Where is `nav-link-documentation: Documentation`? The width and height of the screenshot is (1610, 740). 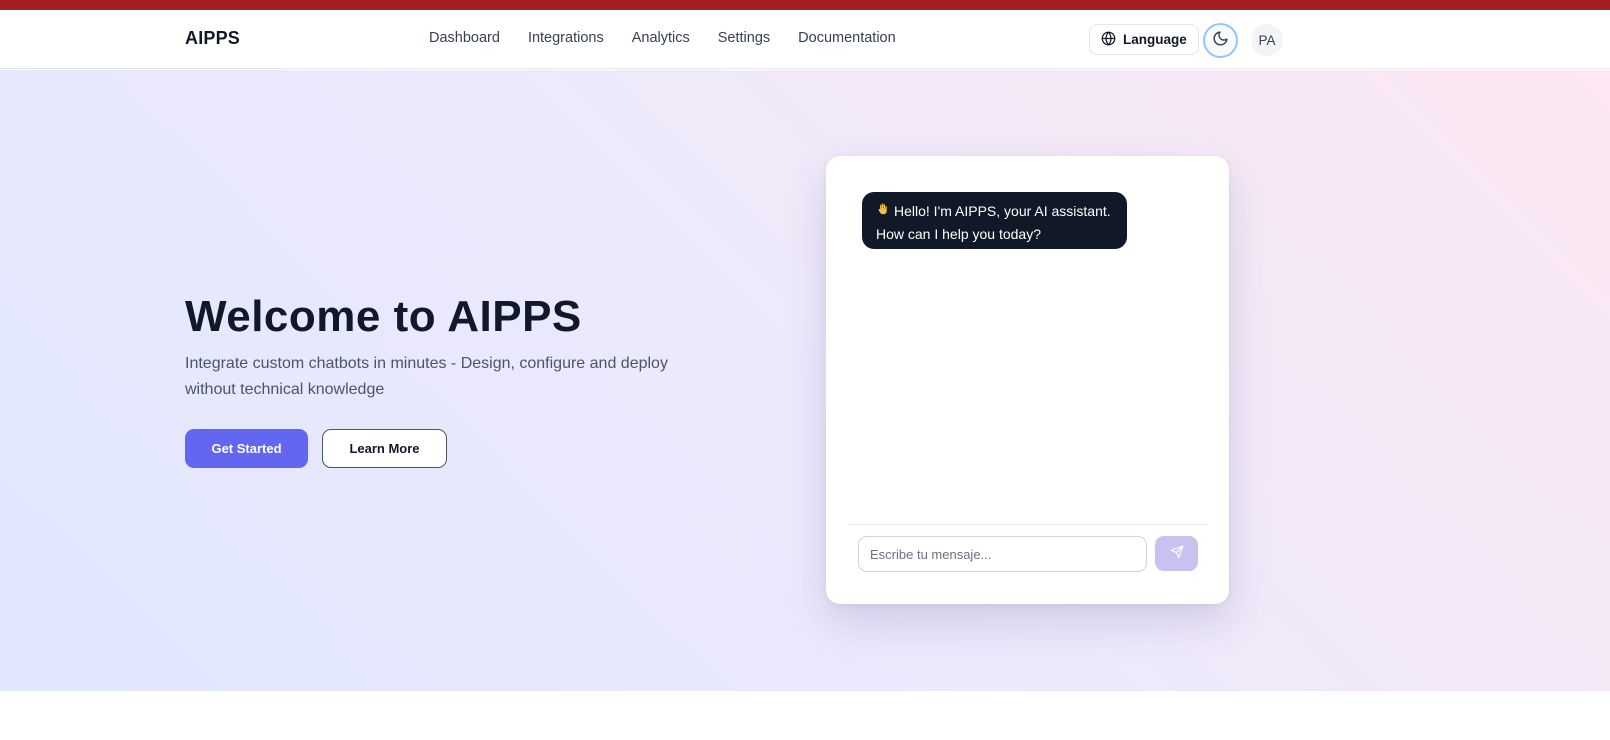 nav-link-documentation: Documentation is located at coordinates (847, 38).